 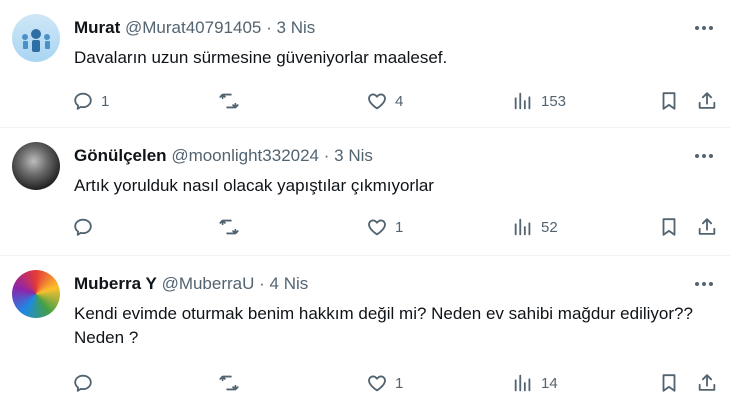 I want to click on tweet-header: Muberra Y @MuberraU · 4 Nis, so click(x=191, y=284).